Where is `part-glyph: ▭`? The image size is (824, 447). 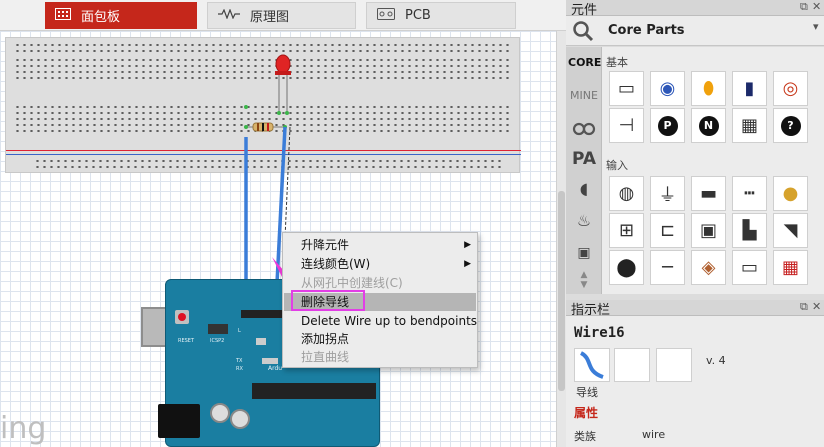 part-glyph: ▭ is located at coordinates (749, 267).